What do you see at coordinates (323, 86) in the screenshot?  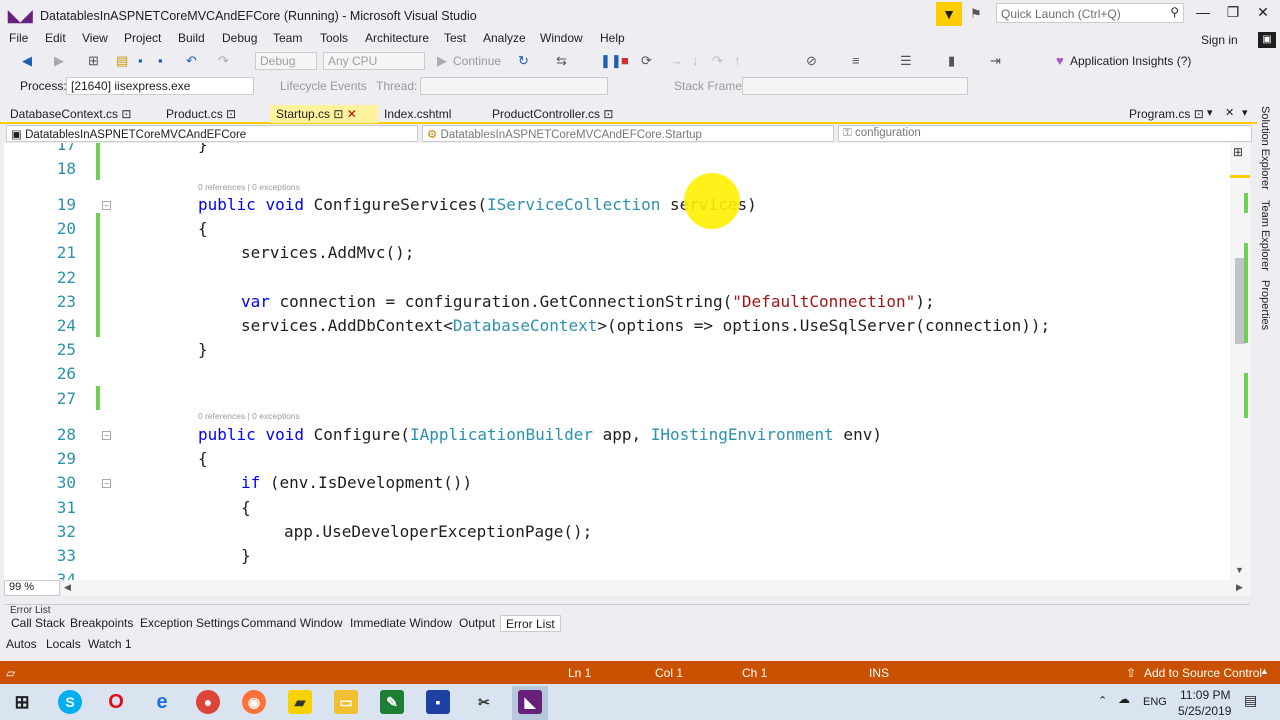 I see `lifecycle-events-button: Lifecycle Events` at bounding box center [323, 86].